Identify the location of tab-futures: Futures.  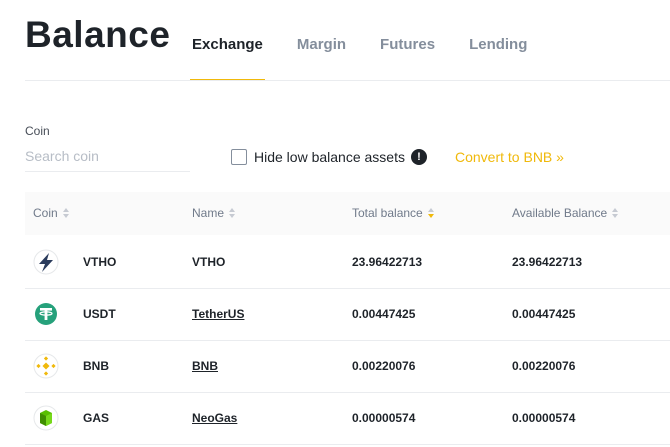
(407, 44).